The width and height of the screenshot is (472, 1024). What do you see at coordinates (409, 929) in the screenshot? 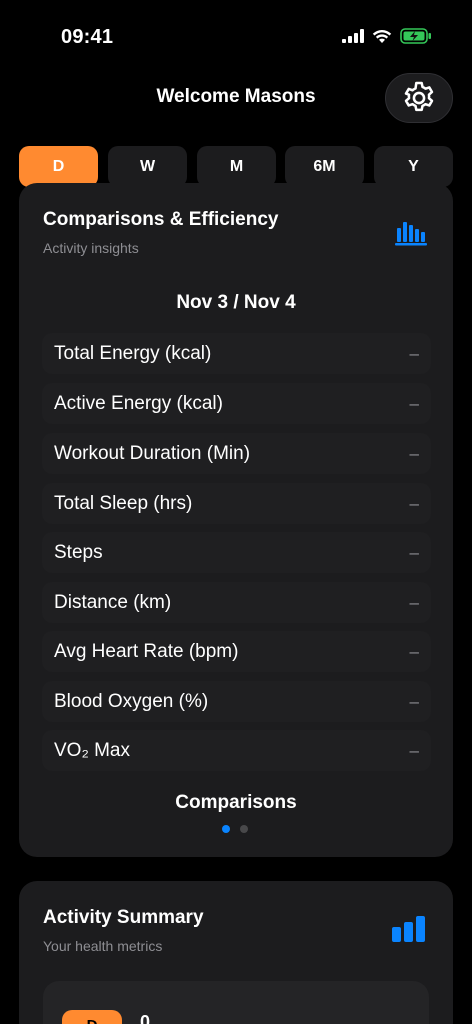
I see `signal-bars-icon` at bounding box center [409, 929].